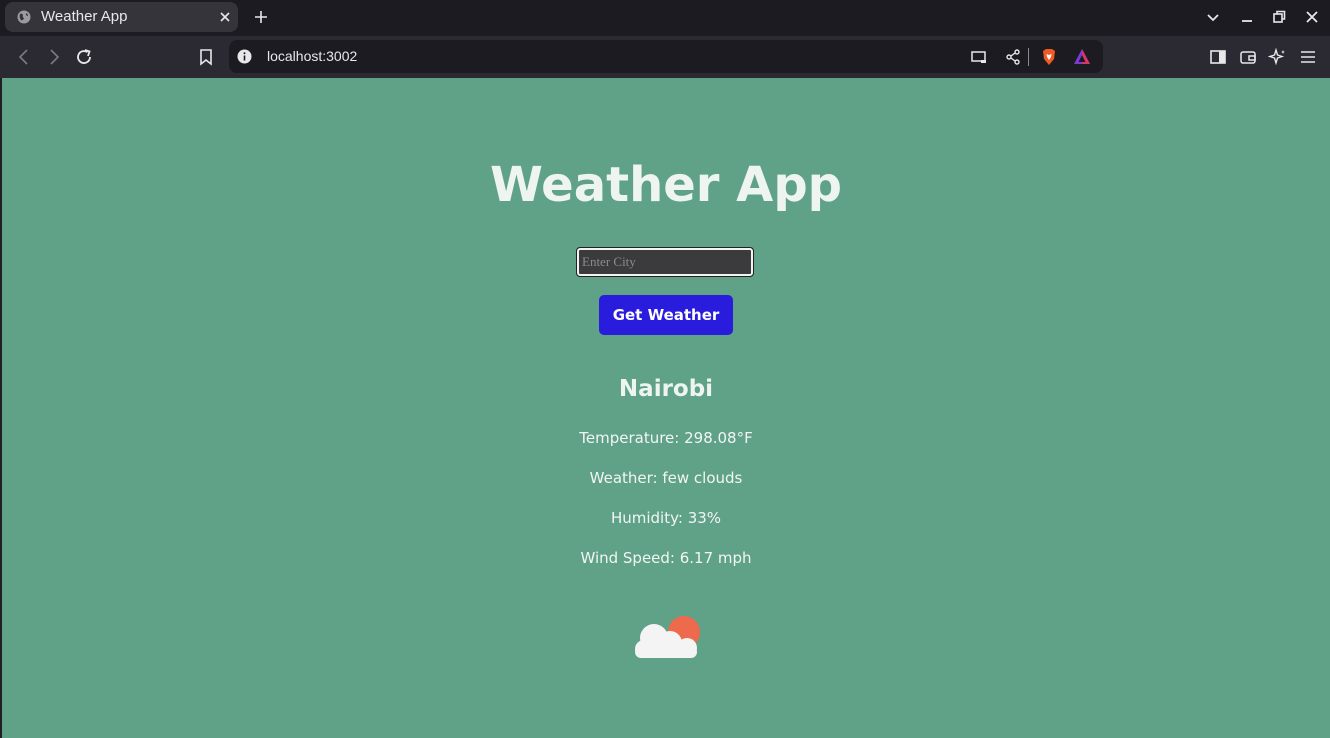  I want to click on brave-rewards-icon, so click(1082, 57).